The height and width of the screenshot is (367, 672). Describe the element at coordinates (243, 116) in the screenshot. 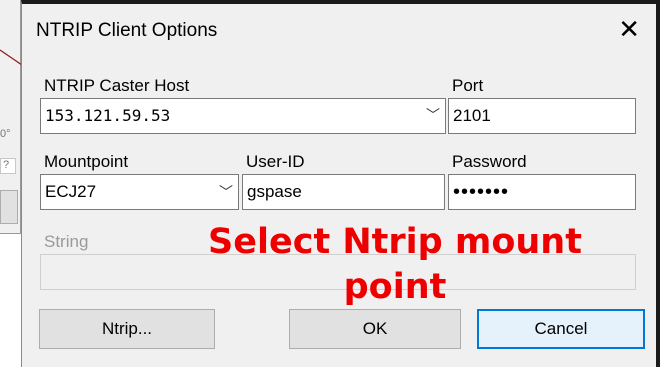

I see `caster-host-combobox: 153.121.59.53 ﹀` at that location.